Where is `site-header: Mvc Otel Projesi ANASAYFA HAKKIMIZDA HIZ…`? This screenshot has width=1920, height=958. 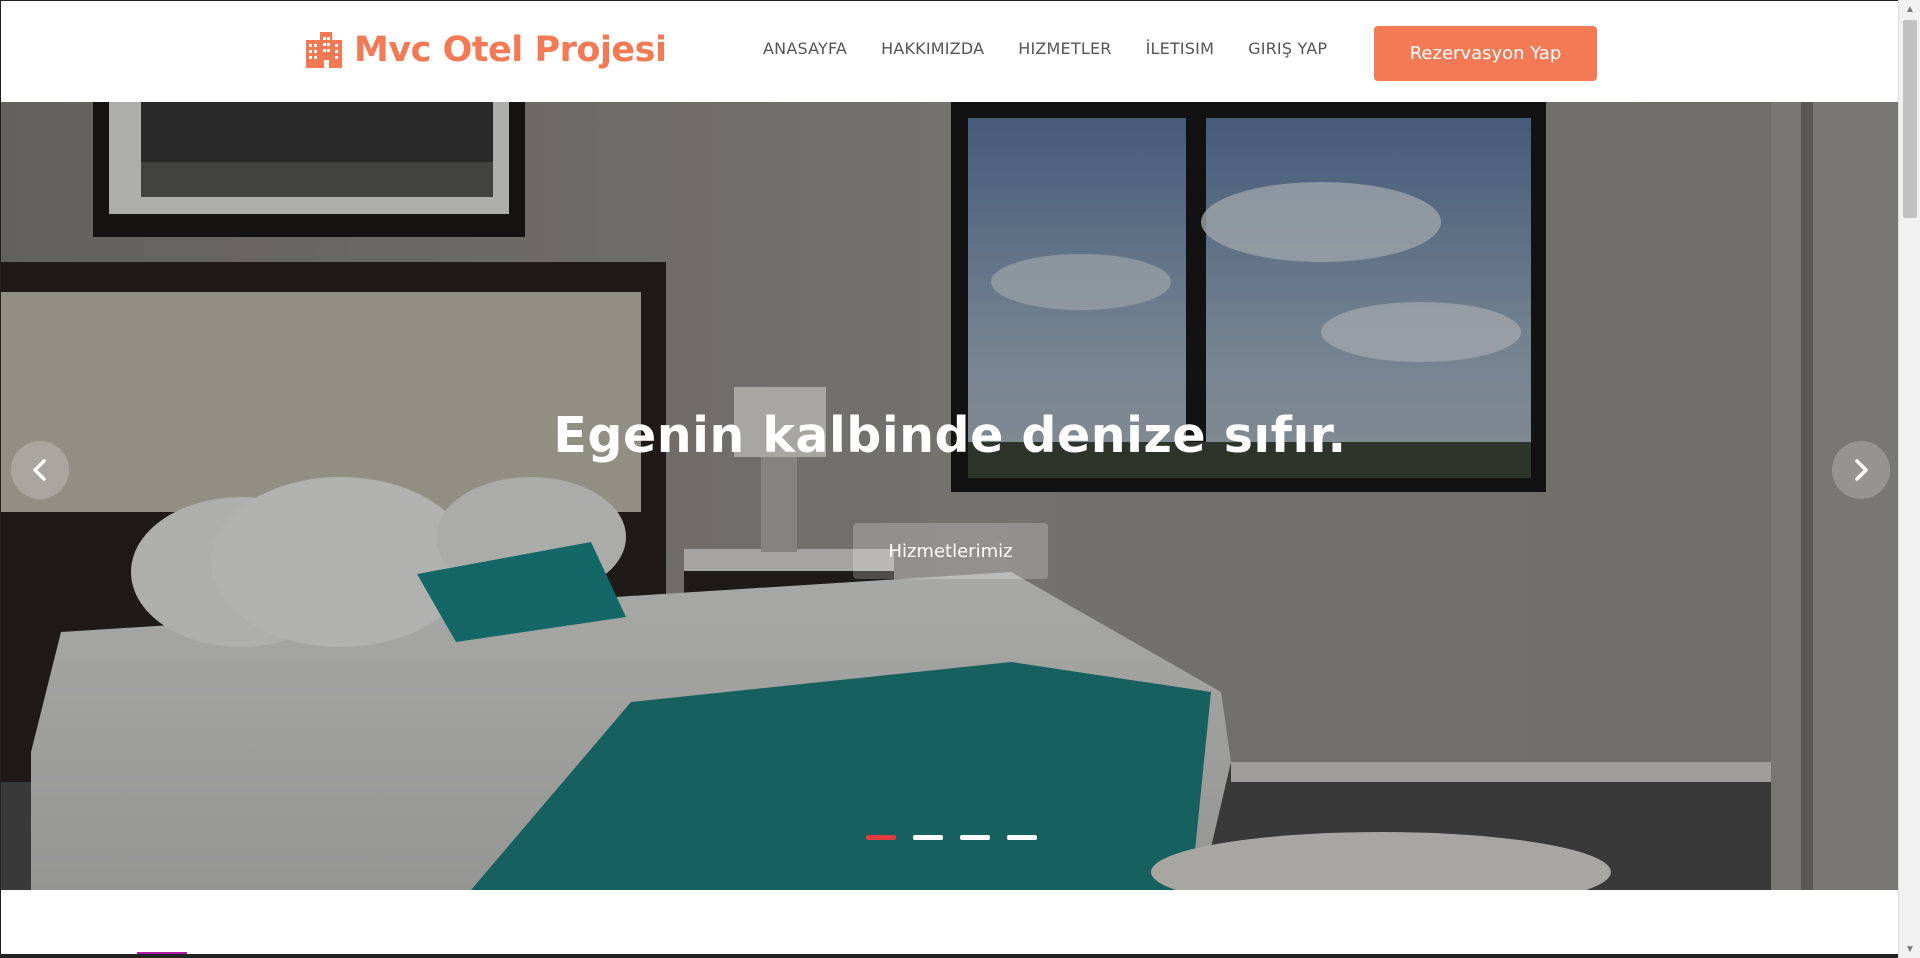
site-header: Mvc Otel Projesi ANASAYFA HAKKIMIZDA HIZ… is located at coordinates (950, 51).